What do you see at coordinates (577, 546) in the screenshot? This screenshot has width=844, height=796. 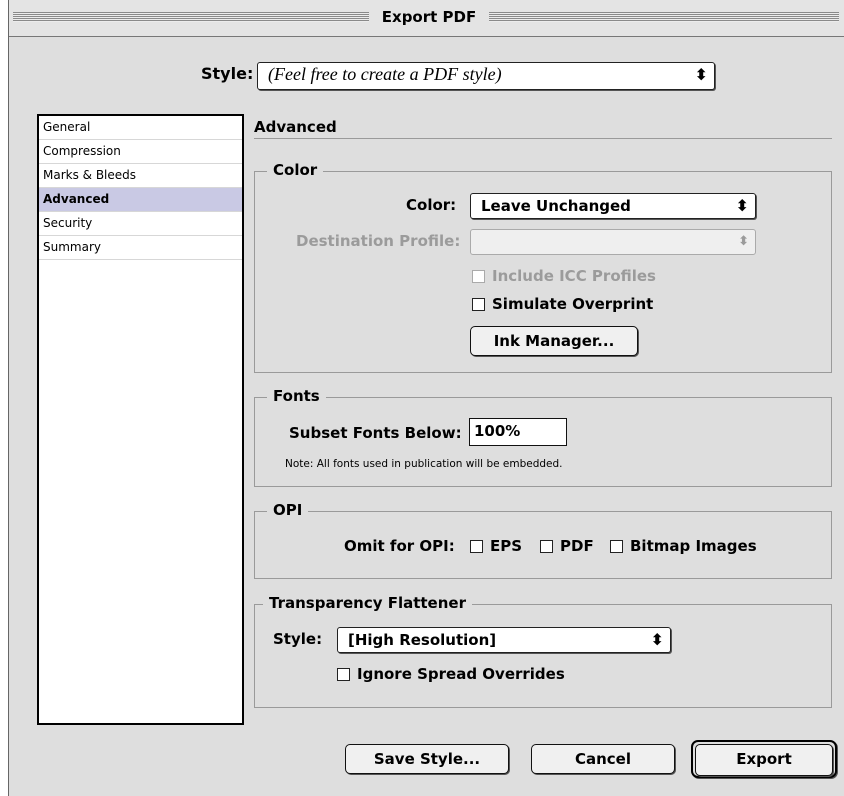 I see `opi-pdf-label: PDF` at bounding box center [577, 546].